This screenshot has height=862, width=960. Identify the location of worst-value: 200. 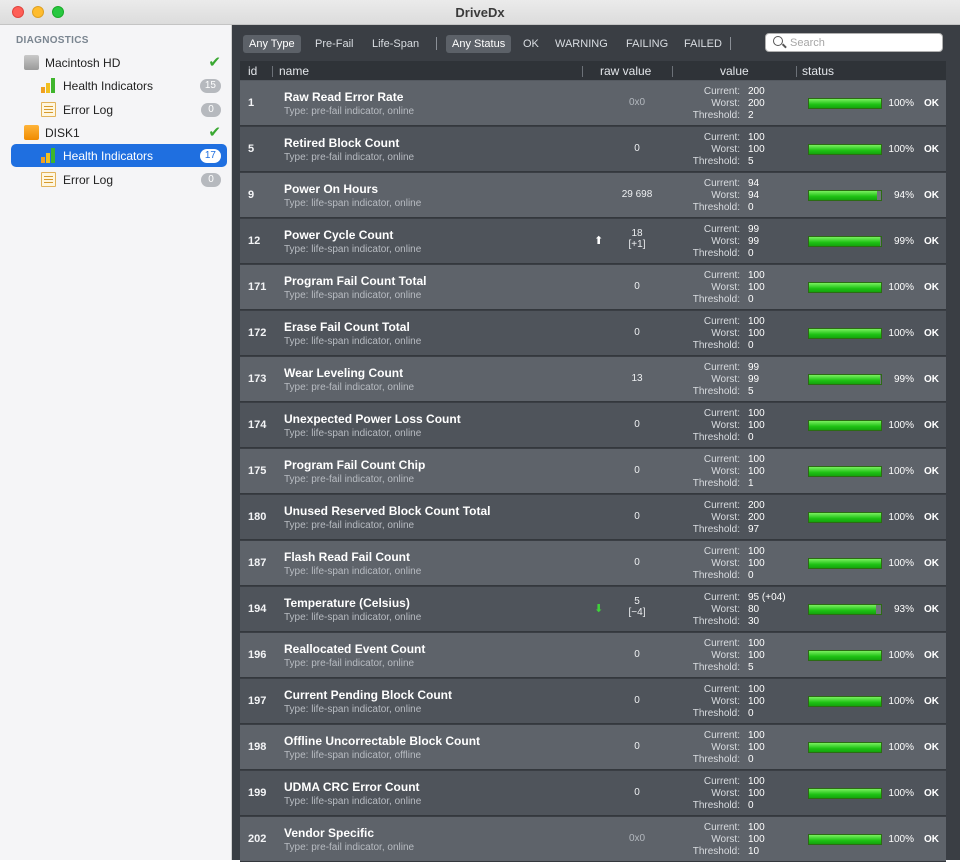
(756, 103).